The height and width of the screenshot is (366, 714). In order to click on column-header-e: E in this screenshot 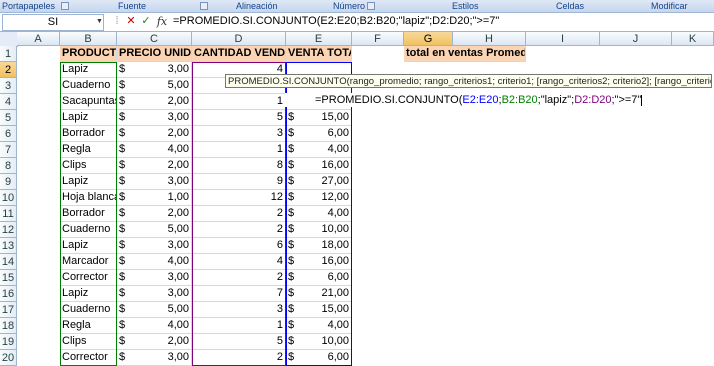, I will do `click(319, 39)`.